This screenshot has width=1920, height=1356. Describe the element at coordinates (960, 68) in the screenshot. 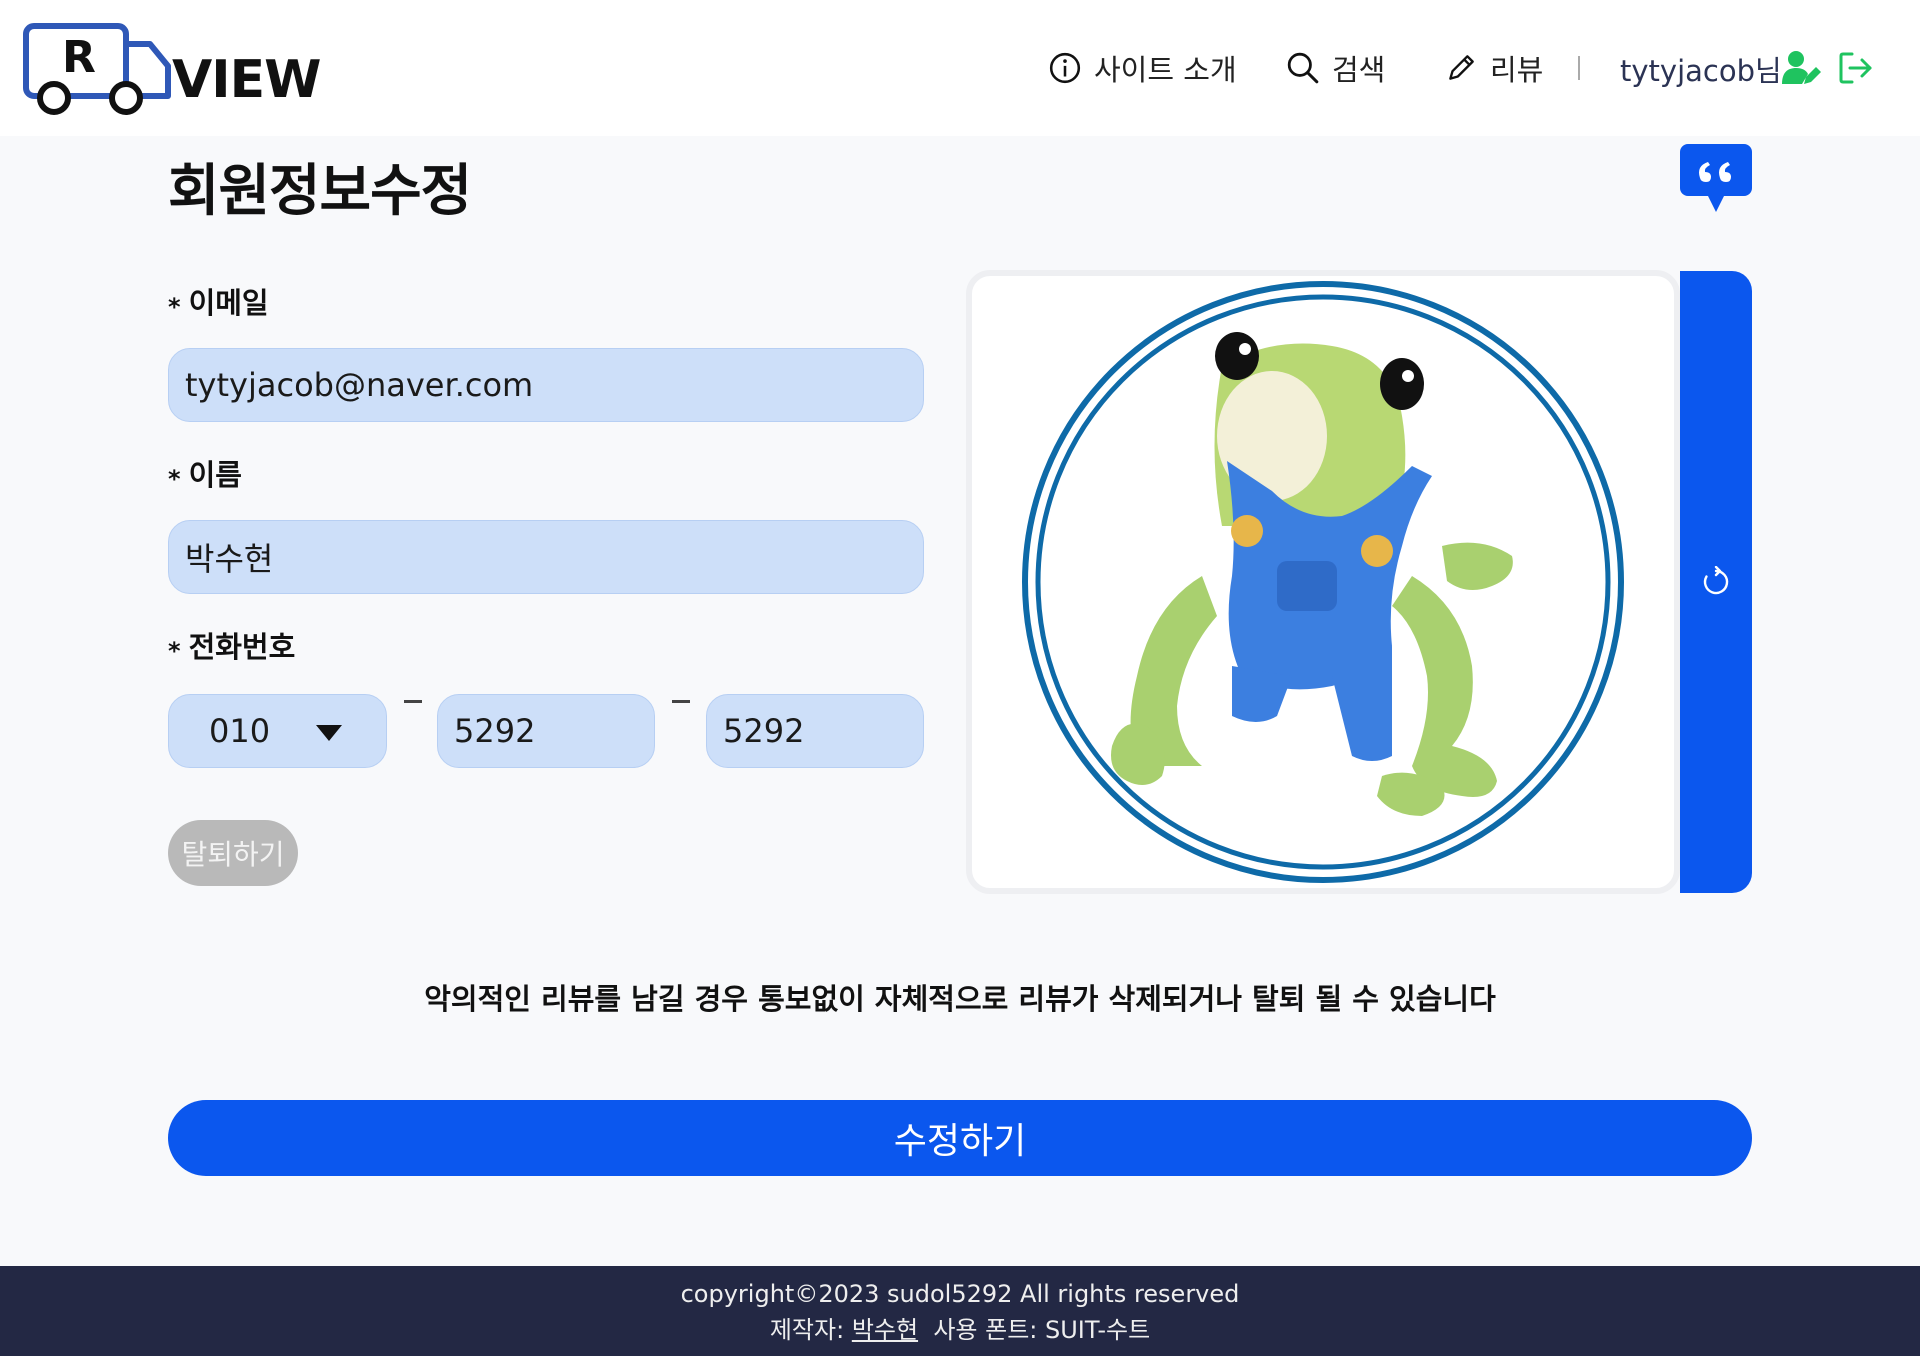

I see `site-header: R VIEW 사이트 소개 검색 리뷰 tytyjacob님` at that location.